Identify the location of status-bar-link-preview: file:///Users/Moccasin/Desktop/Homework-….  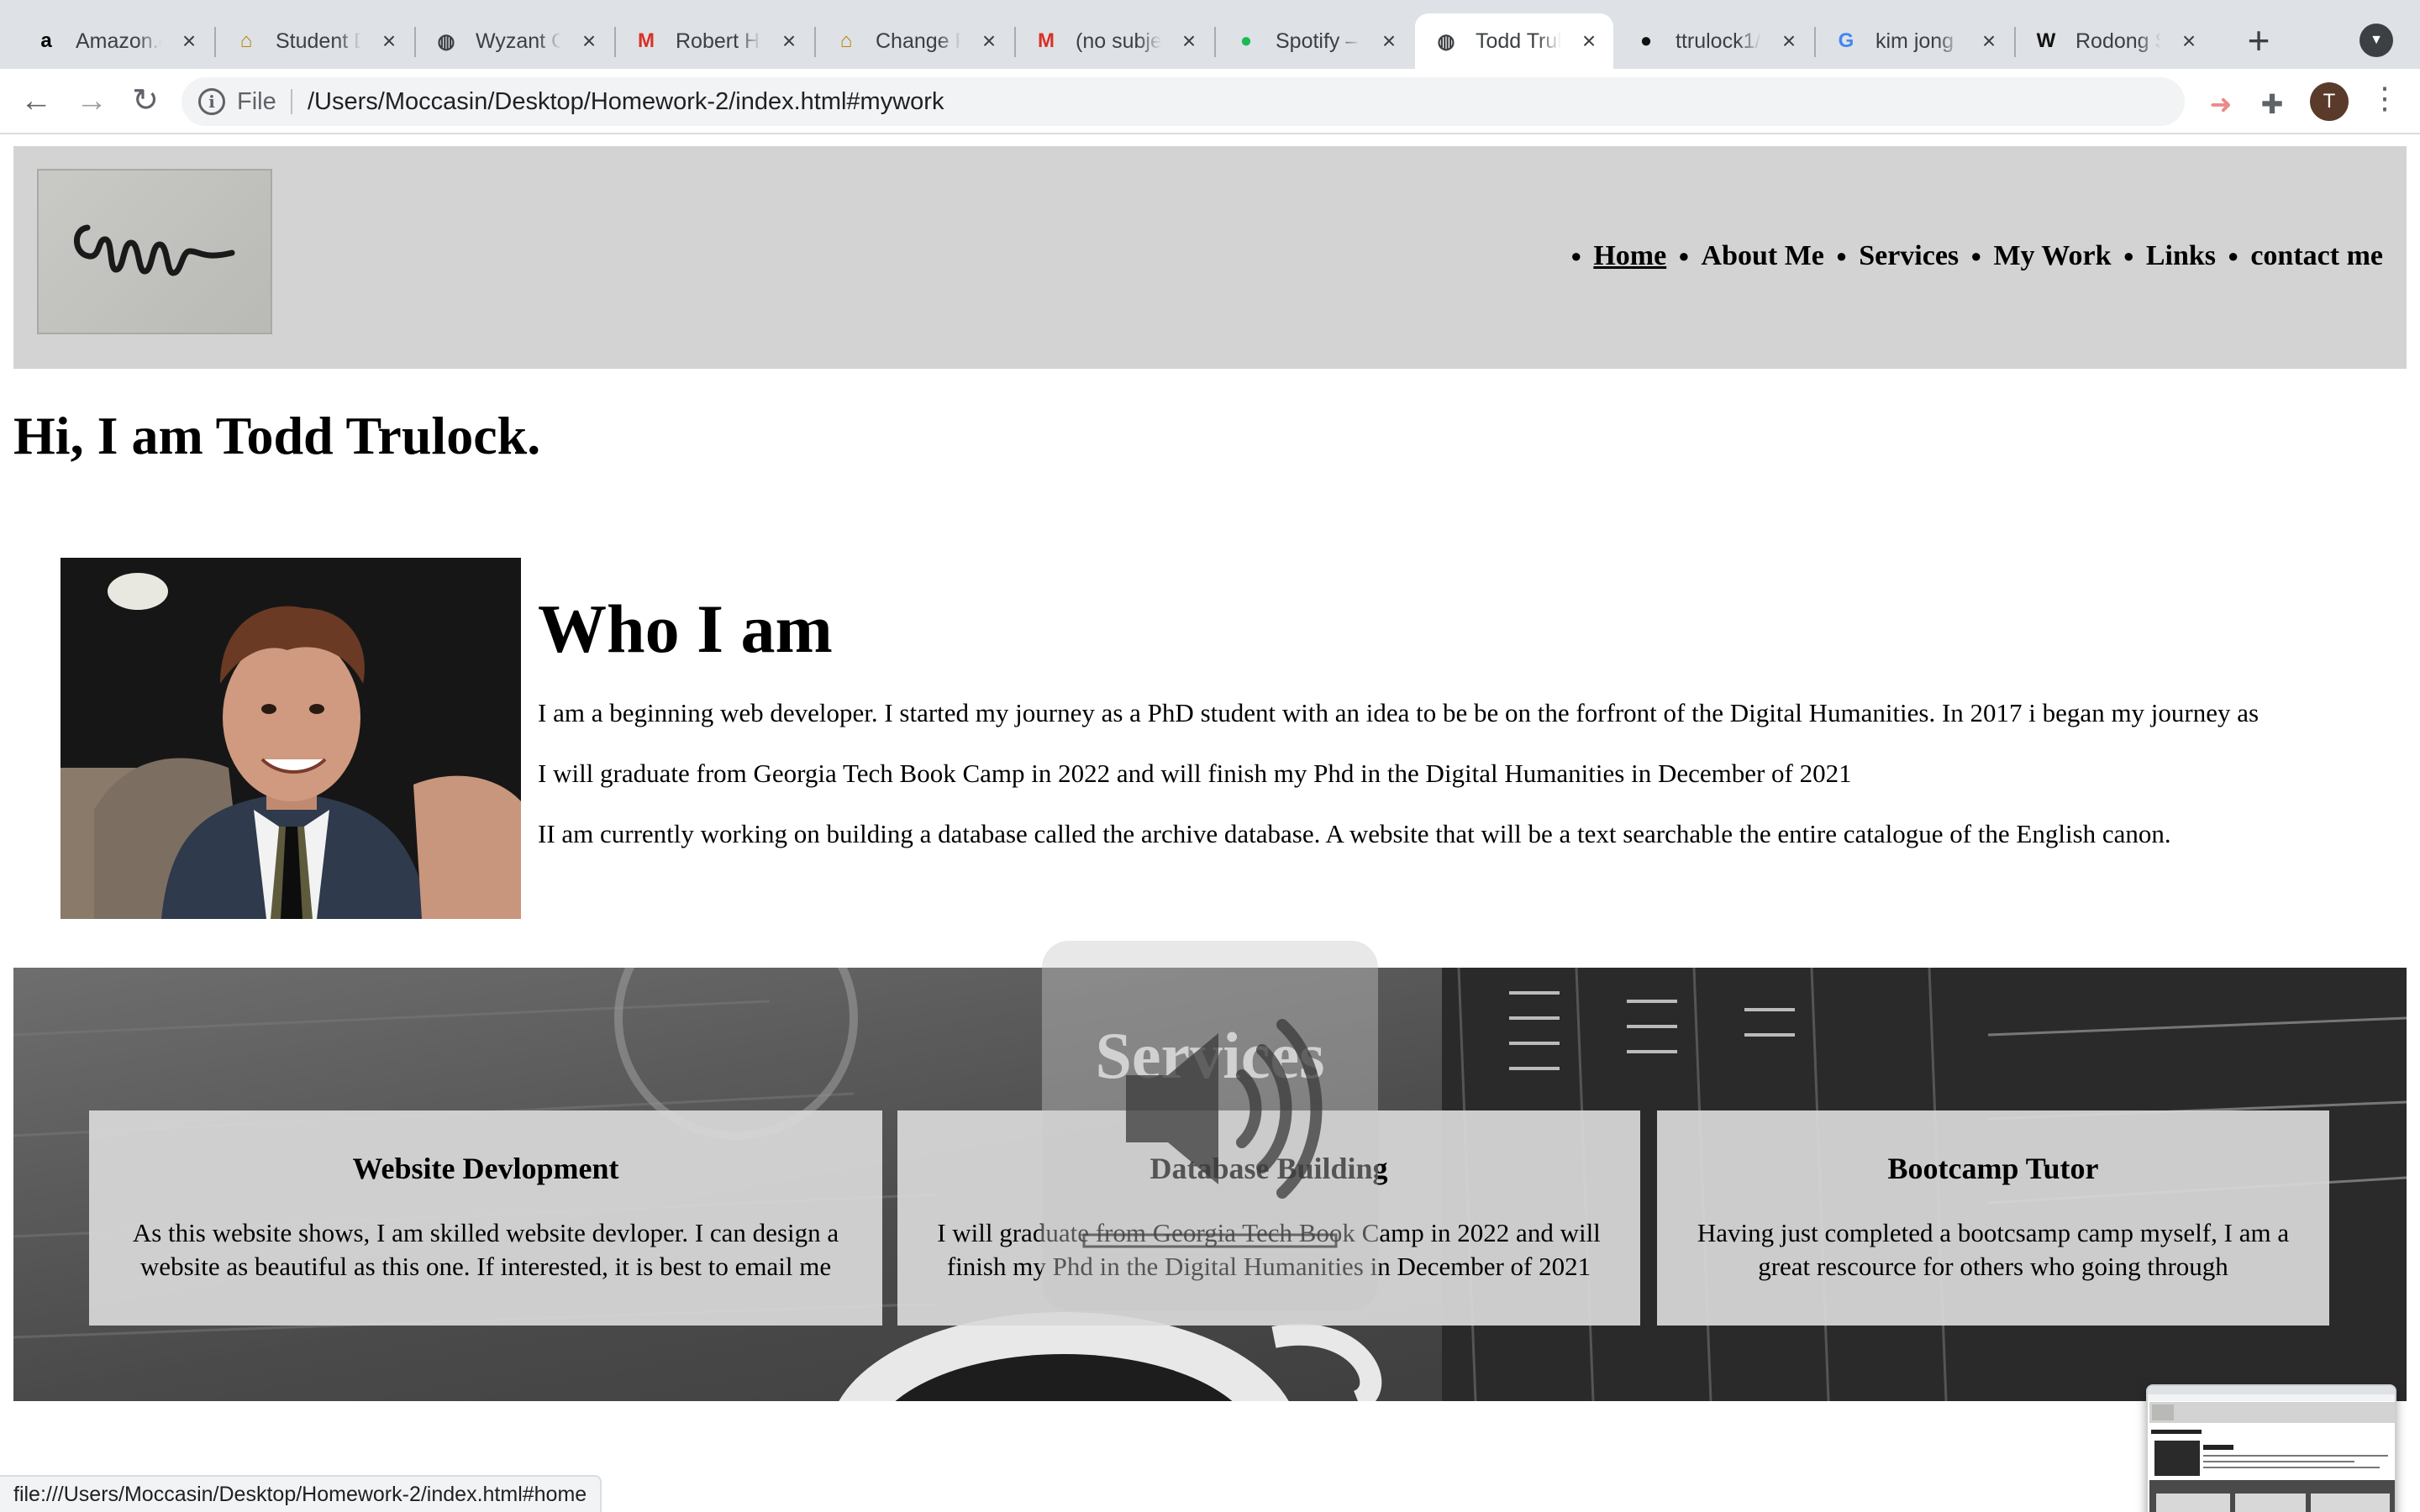
(301, 1493).